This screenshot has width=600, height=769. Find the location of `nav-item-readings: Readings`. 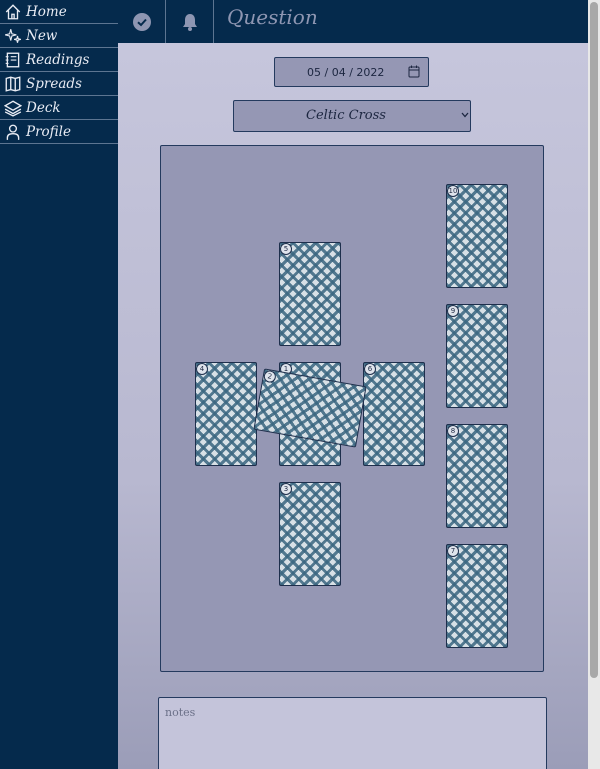

nav-item-readings: Readings is located at coordinates (59, 60).